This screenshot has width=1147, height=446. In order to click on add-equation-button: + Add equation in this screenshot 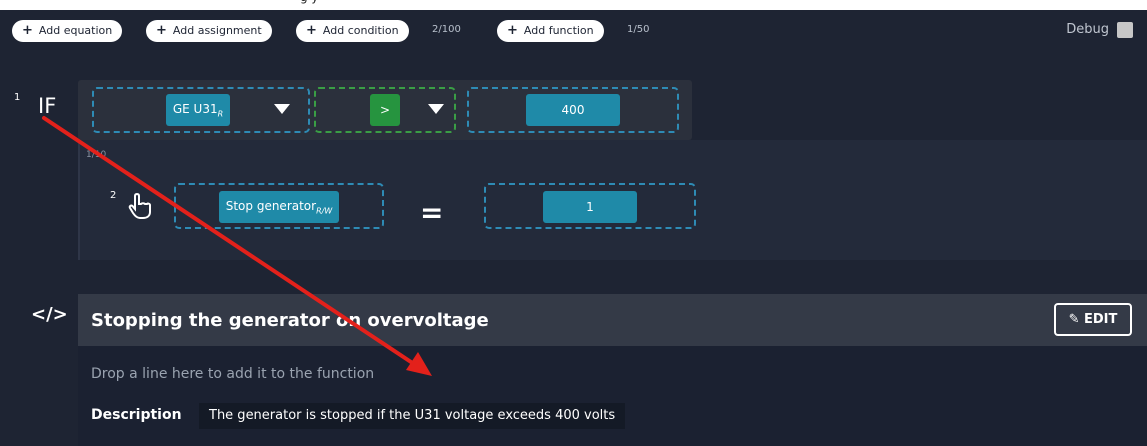, I will do `click(67, 31)`.